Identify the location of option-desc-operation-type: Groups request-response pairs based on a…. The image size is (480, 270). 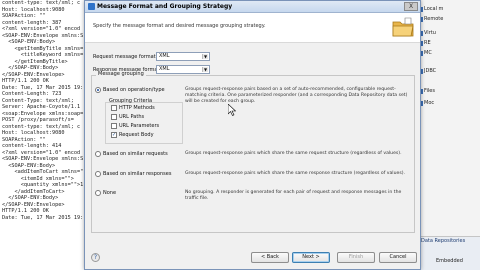
(296, 95).